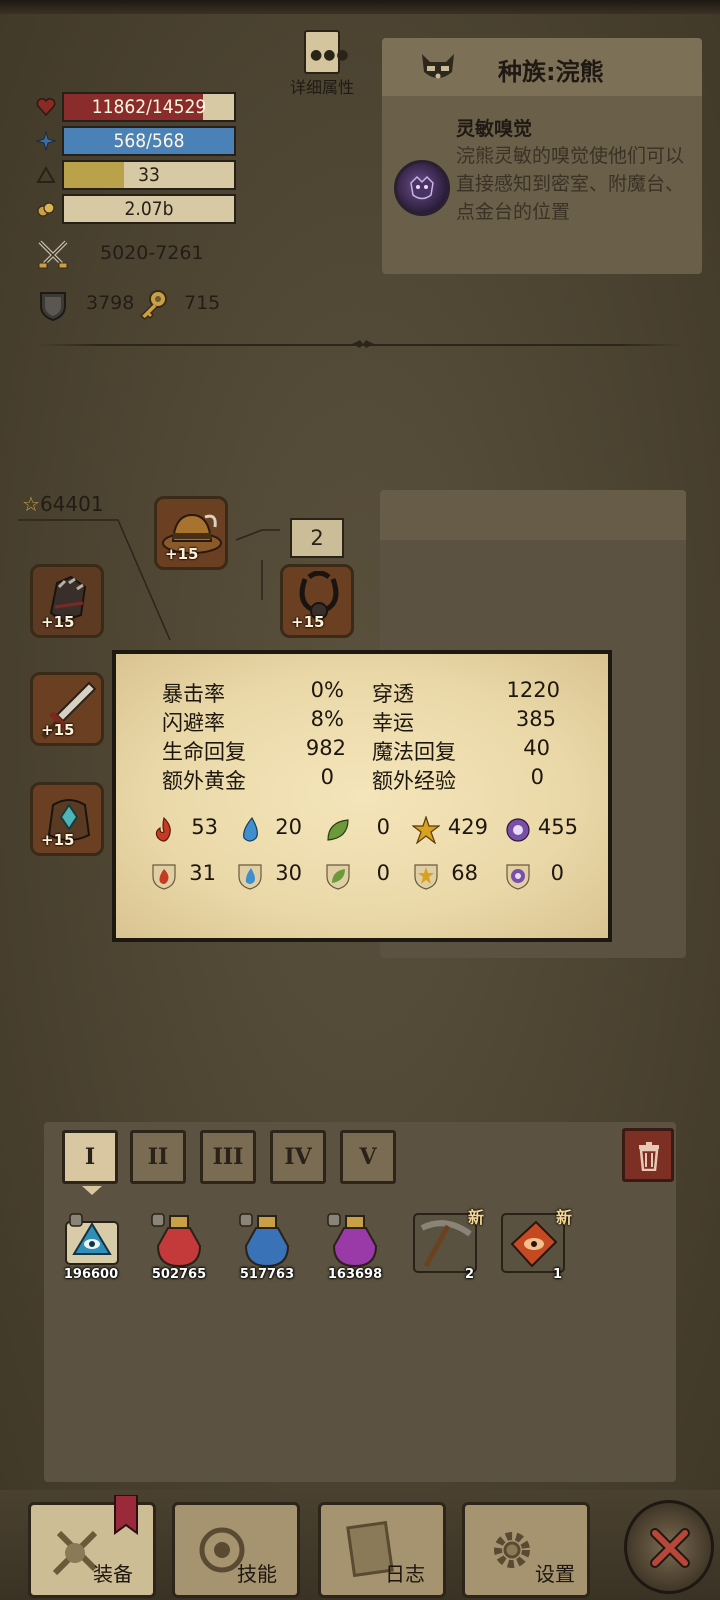 The width and height of the screenshot is (720, 1600). What do you see at coordinates (383, 827) in the screenshot?
I see `nature-attack-value: 0` at bounding box center [383, 827].